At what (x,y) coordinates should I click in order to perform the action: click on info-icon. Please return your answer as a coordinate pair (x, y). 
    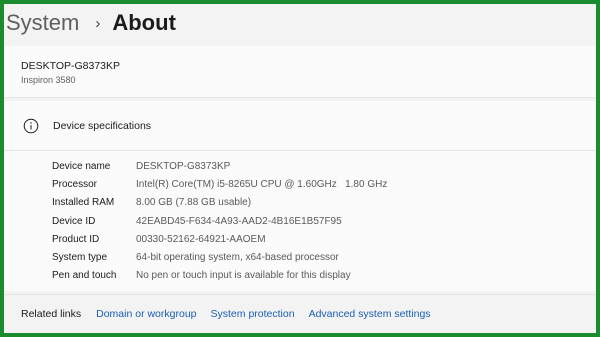
    Looking at the image, I should click on (31, 126).